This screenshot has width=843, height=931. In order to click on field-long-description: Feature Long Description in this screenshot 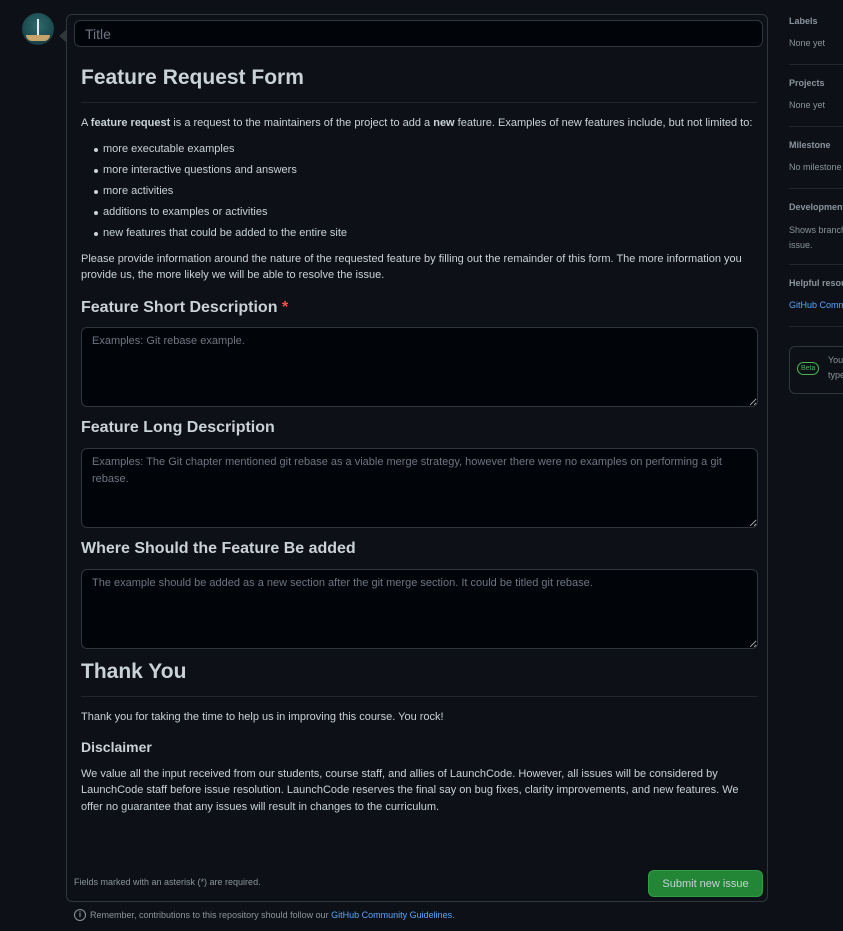, I will do `click(419, 473)`.